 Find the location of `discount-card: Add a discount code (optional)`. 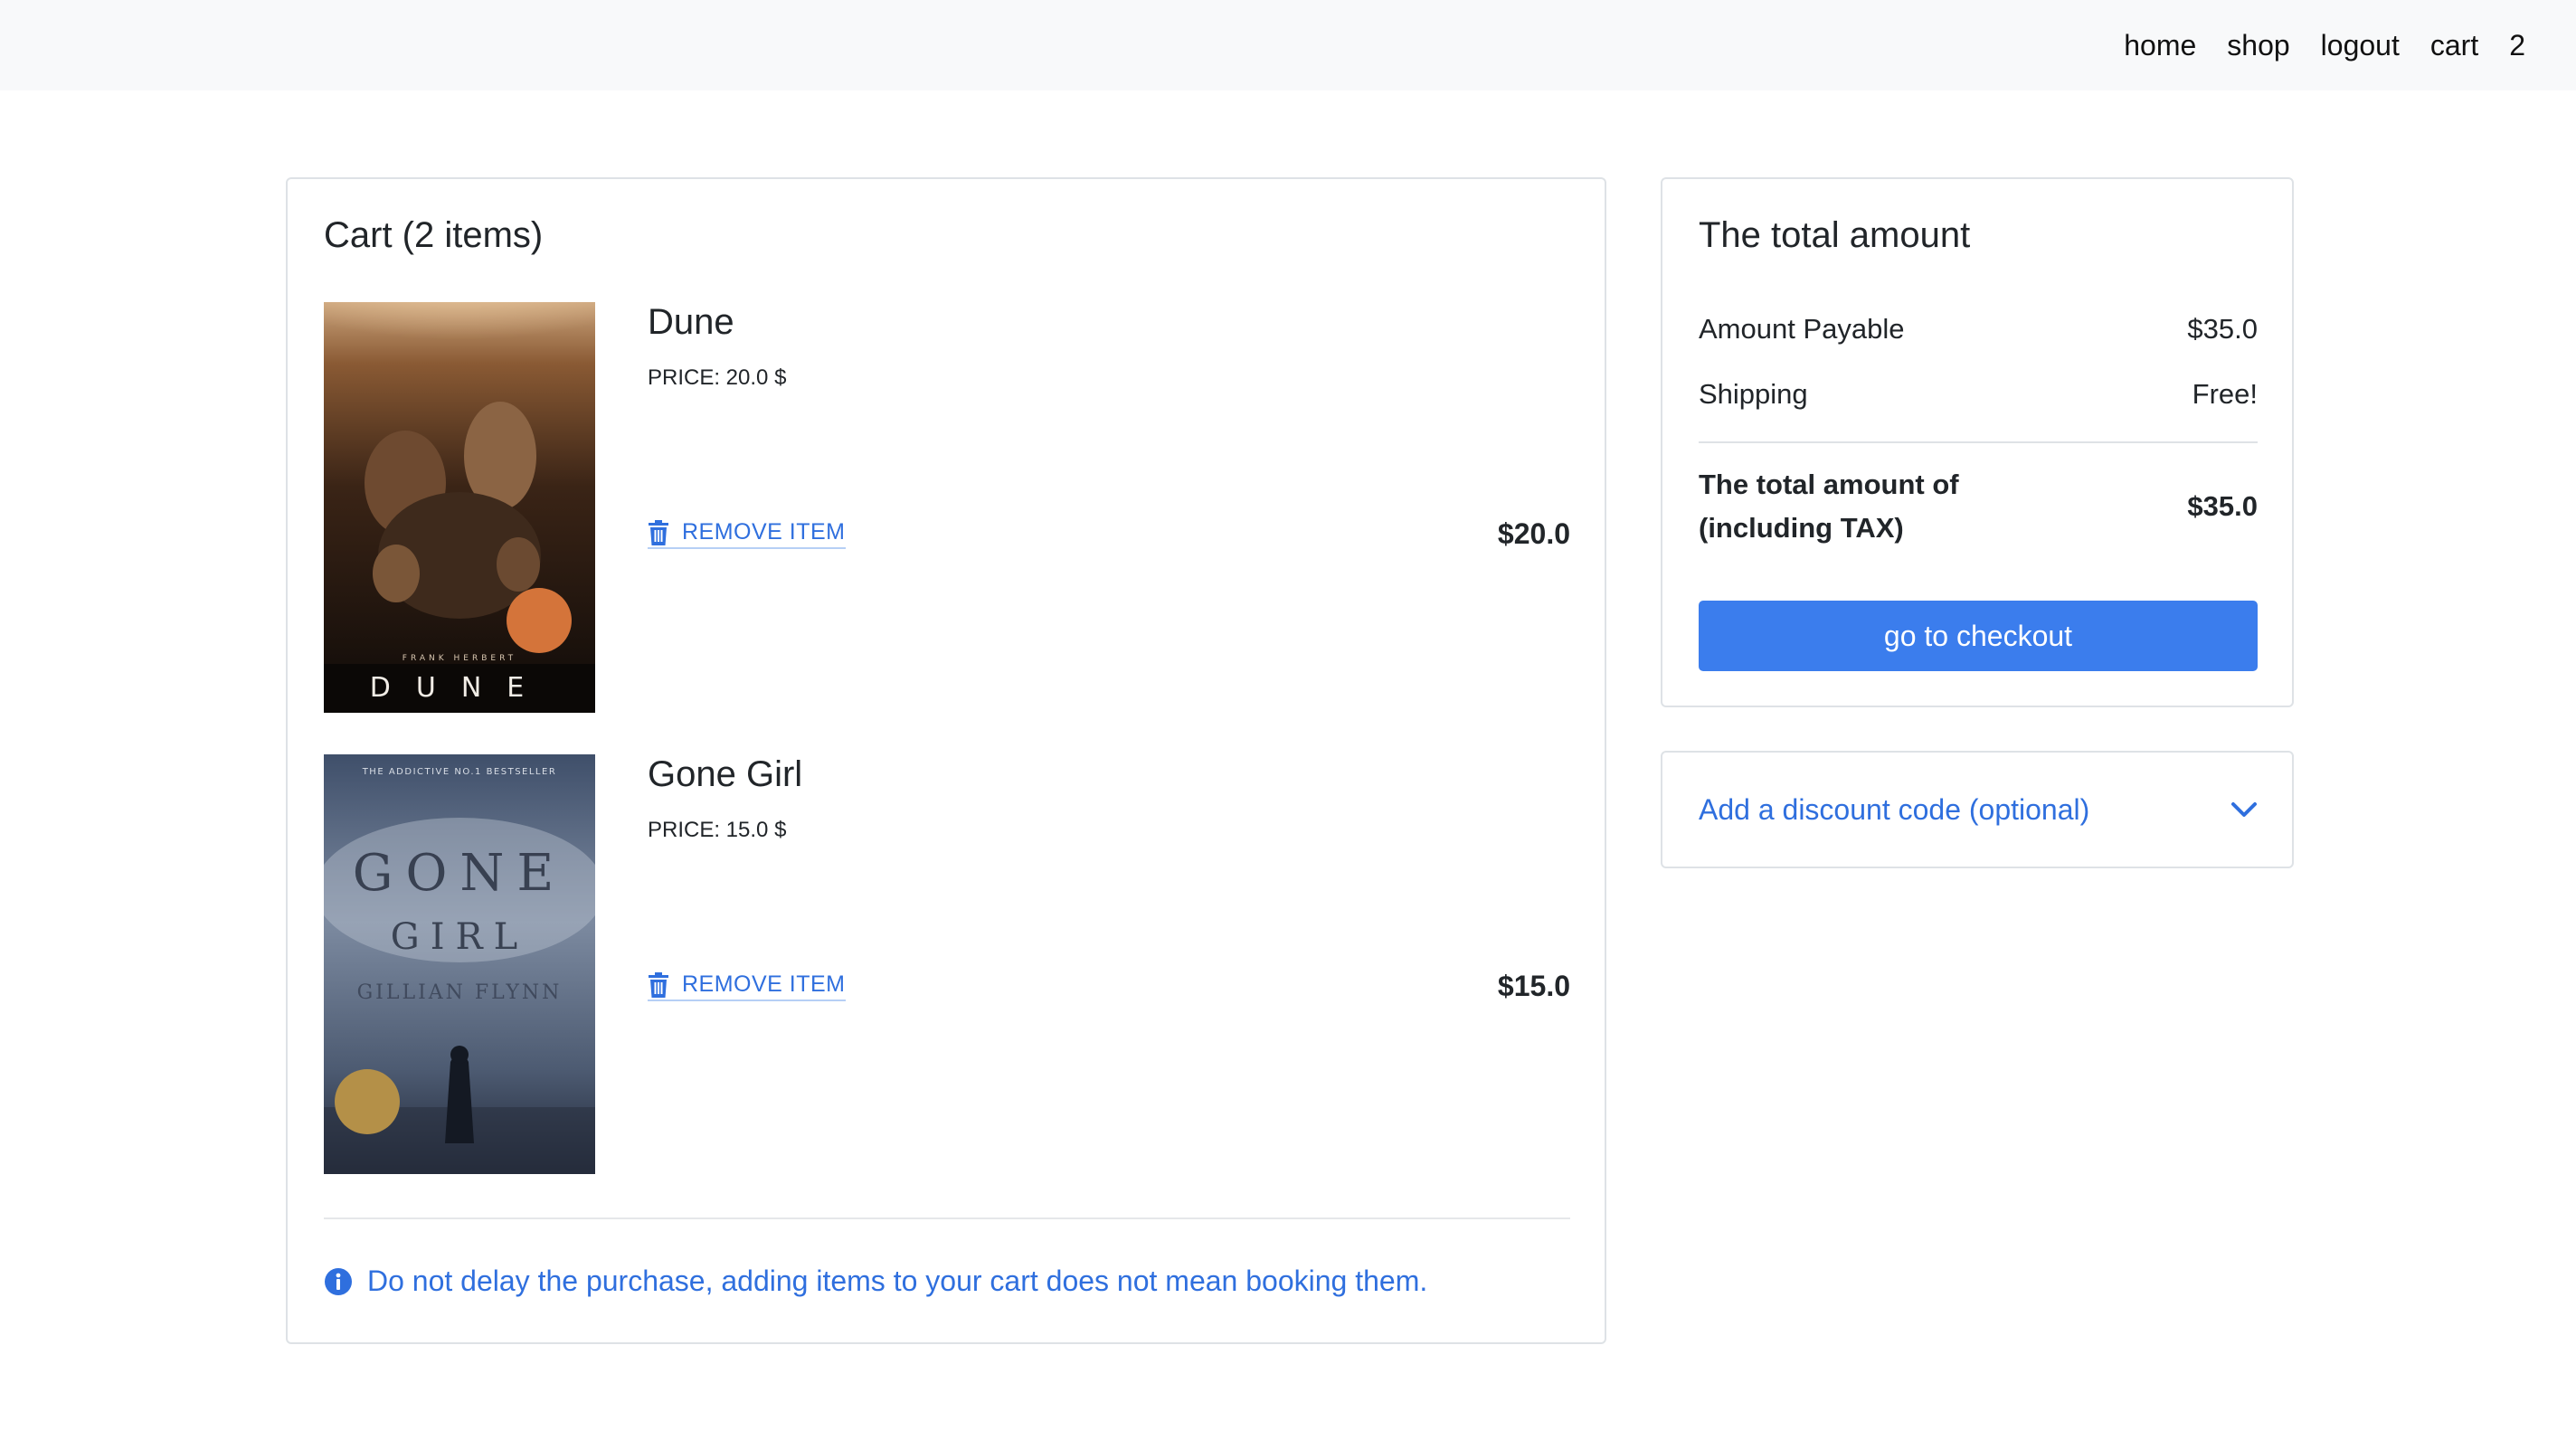

discount-card: Add a discount code (optional) is located at coordinates (1977, 810).